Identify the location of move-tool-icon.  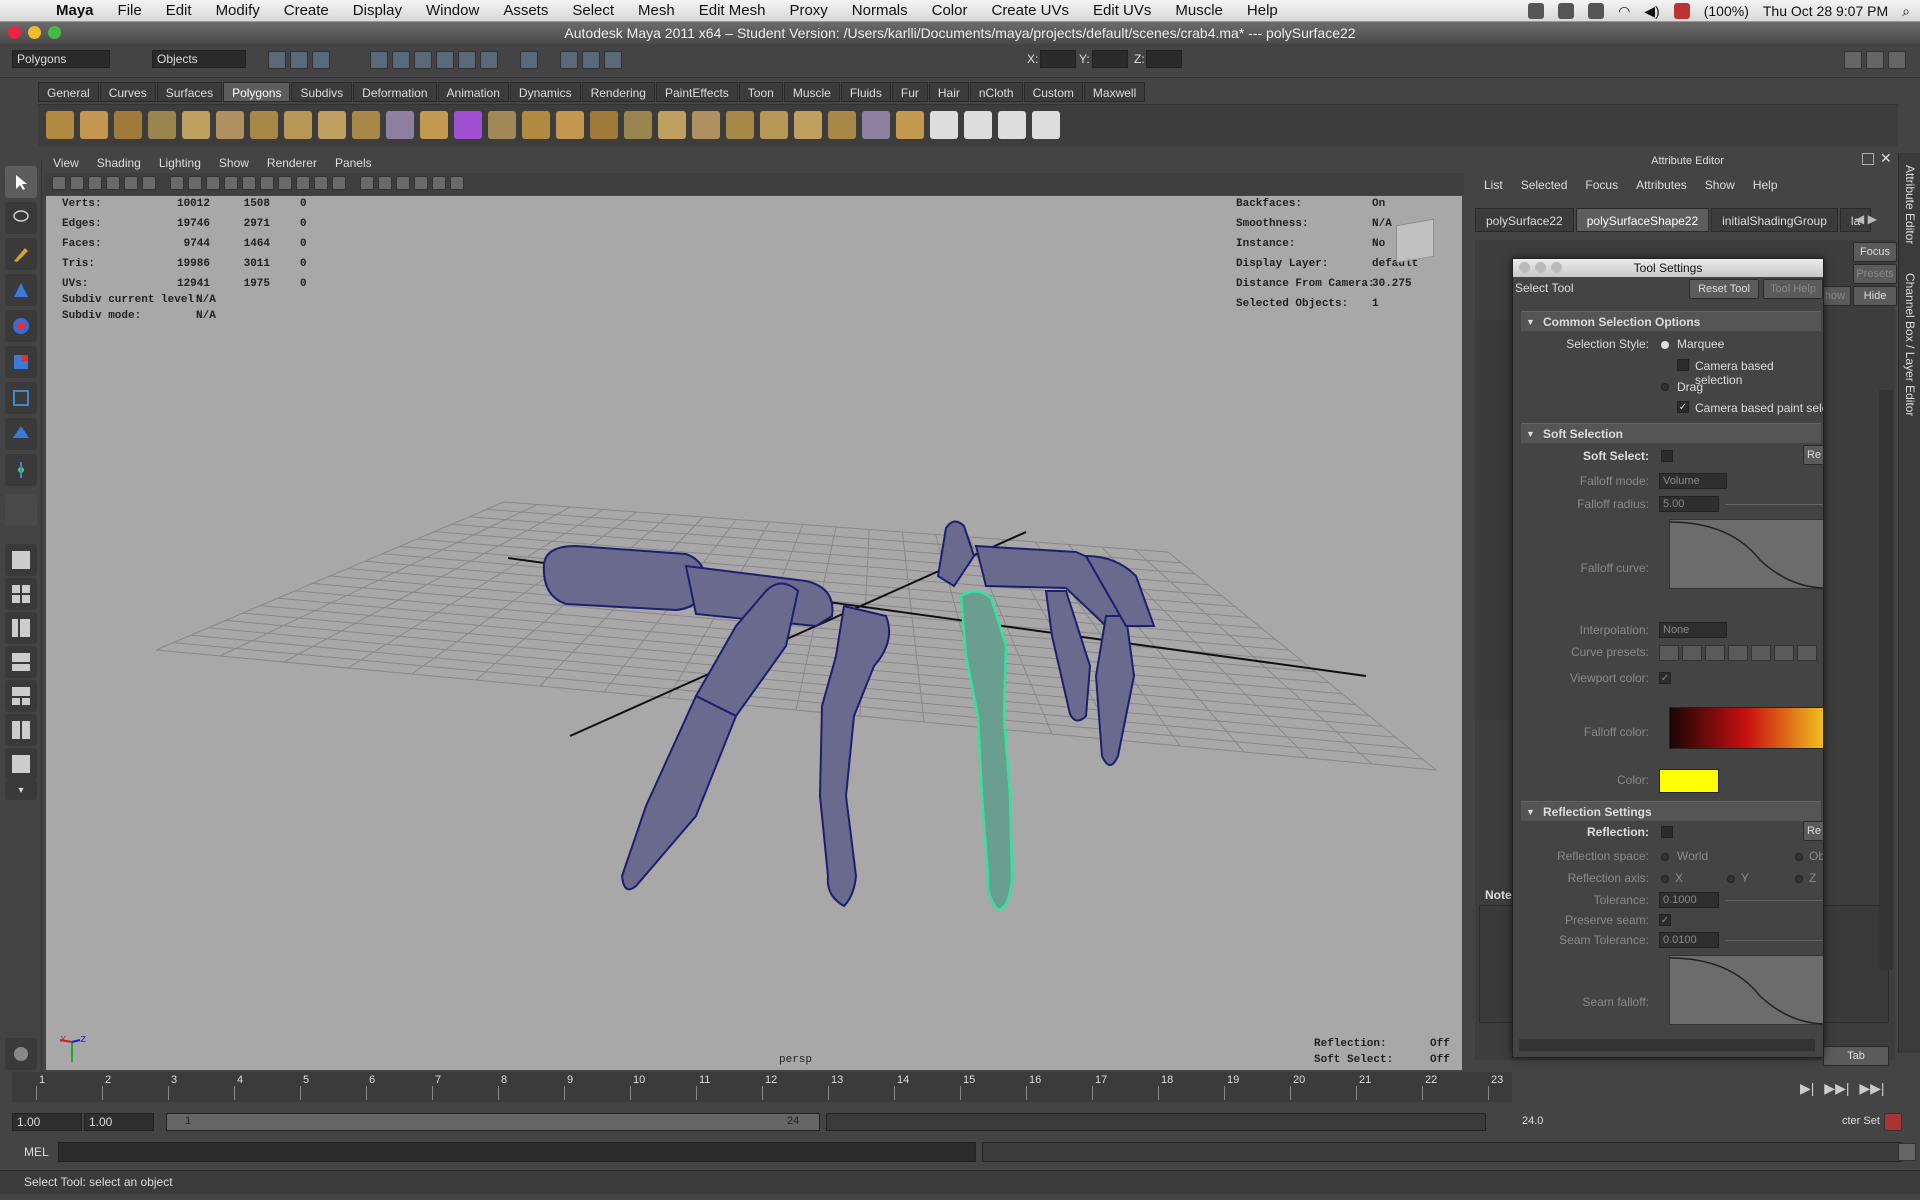
(21, 290).